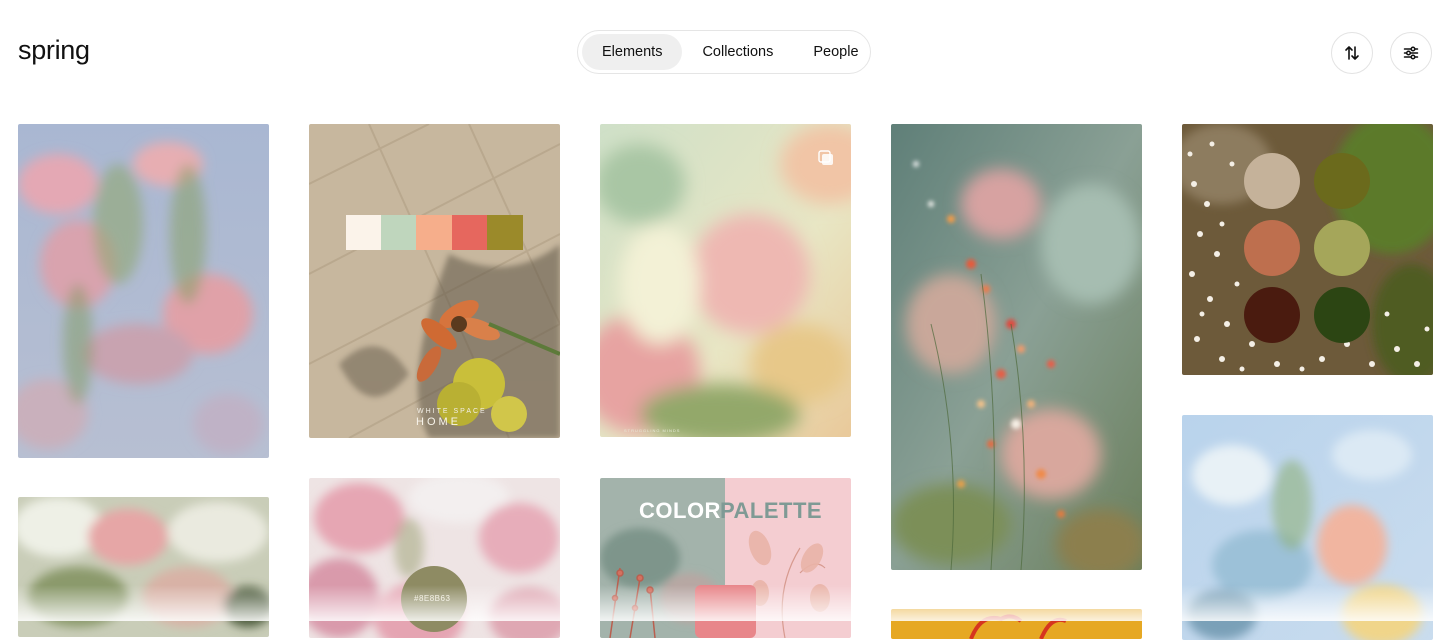 Image resolution: width=1456 pixels, height=640 pixels. I want to click on white-blossoms-photo, so click(1307, 249).